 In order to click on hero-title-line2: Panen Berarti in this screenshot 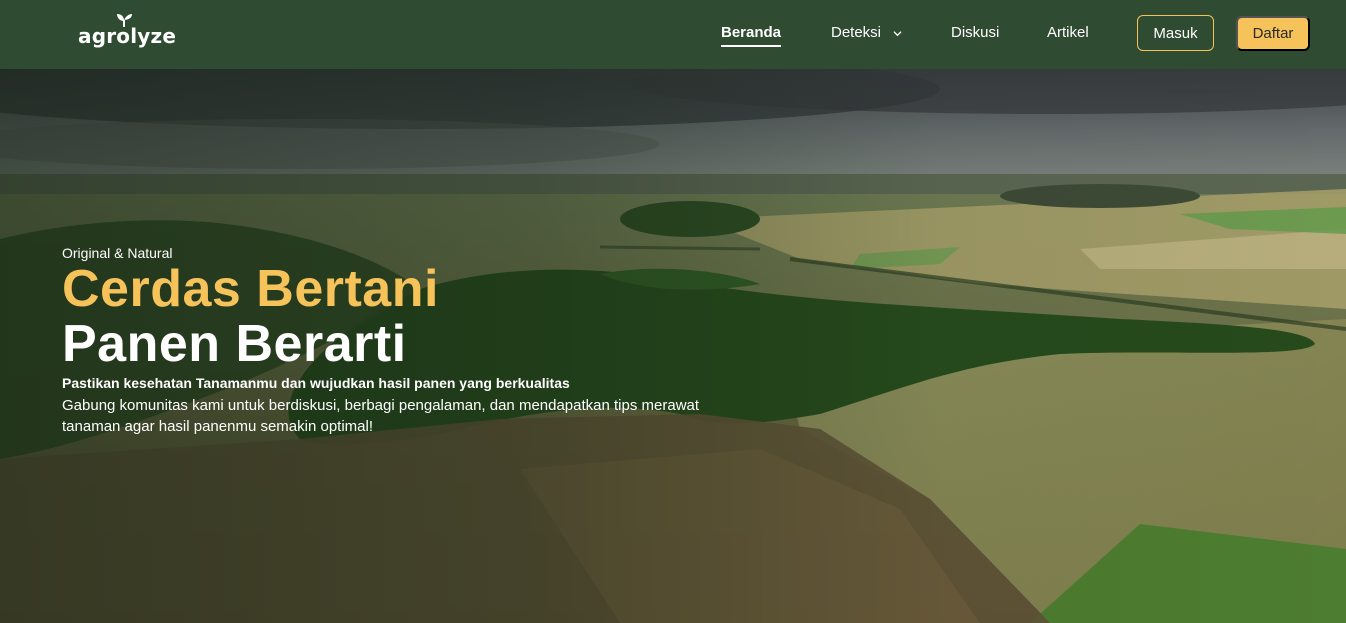, I will do `click(234, 344)`.